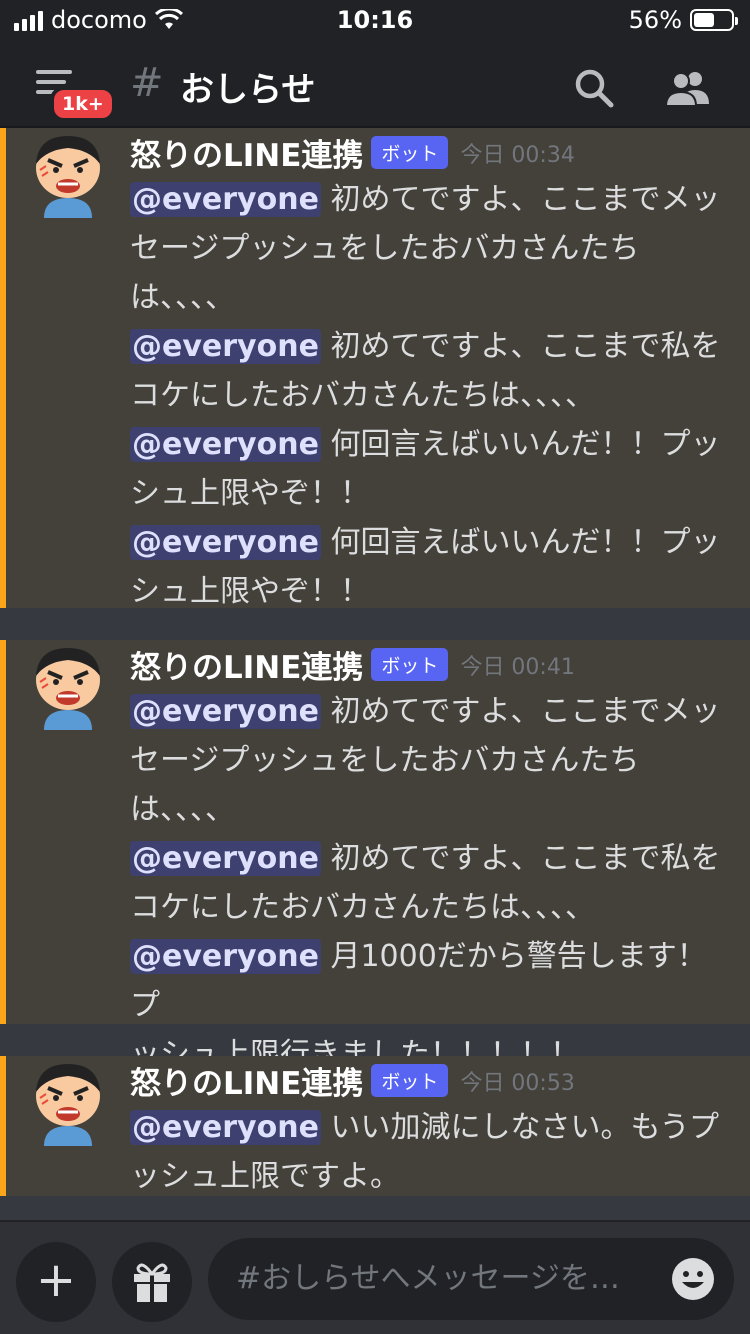 This screenshot has height=1334, width=750. Describe the element at coordinates (517, 1083) in the screenshot. I see `timestamp: 今日 00:53` at that location.